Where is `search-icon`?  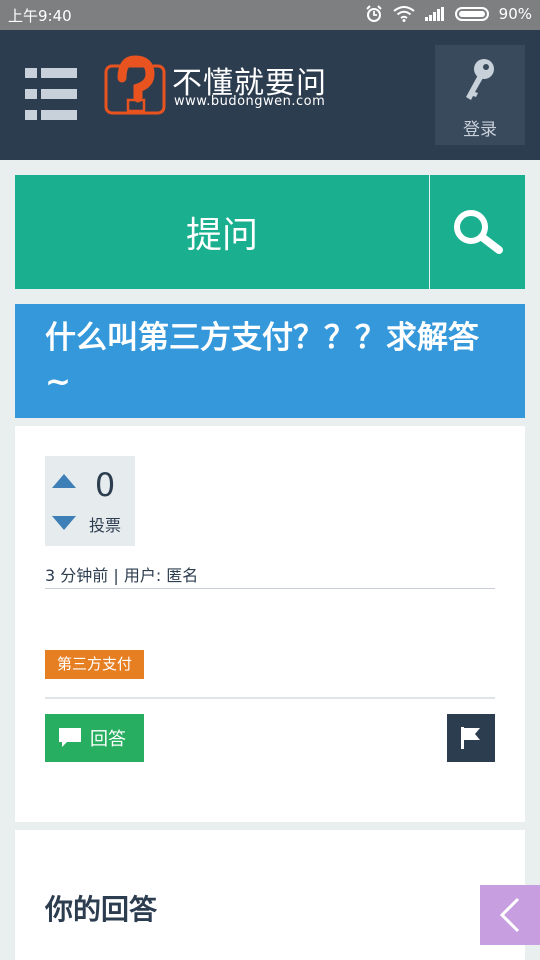 search-icon is located at coordinates (478, 232).